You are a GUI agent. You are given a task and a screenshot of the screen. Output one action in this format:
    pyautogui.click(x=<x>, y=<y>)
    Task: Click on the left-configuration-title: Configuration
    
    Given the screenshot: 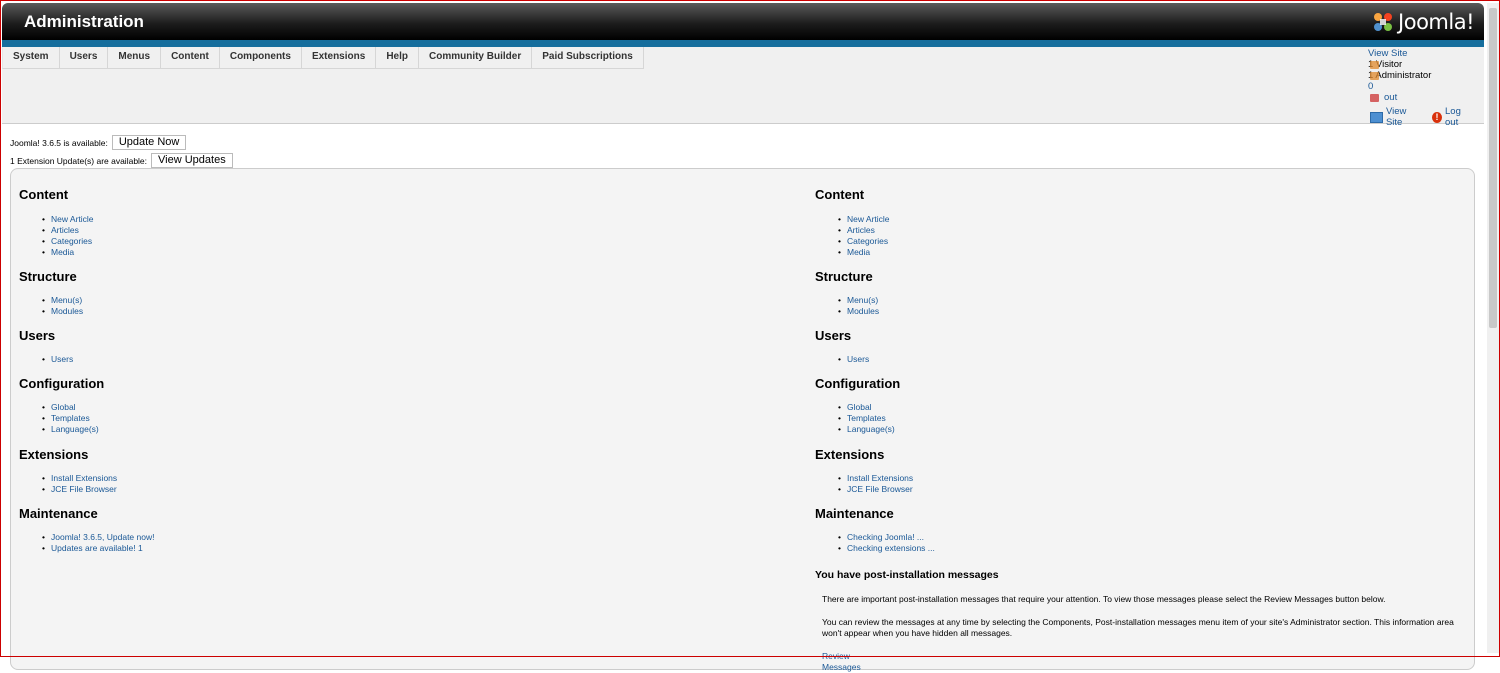 What is the action you would take?
    pyautogui.click(x=62, y=383)
    